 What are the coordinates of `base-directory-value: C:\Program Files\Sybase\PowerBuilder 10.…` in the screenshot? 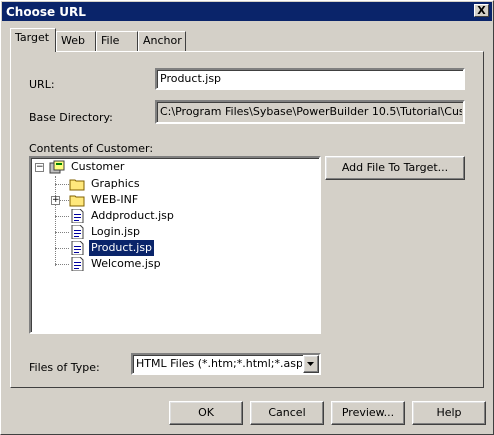 It's located at (311, 111).